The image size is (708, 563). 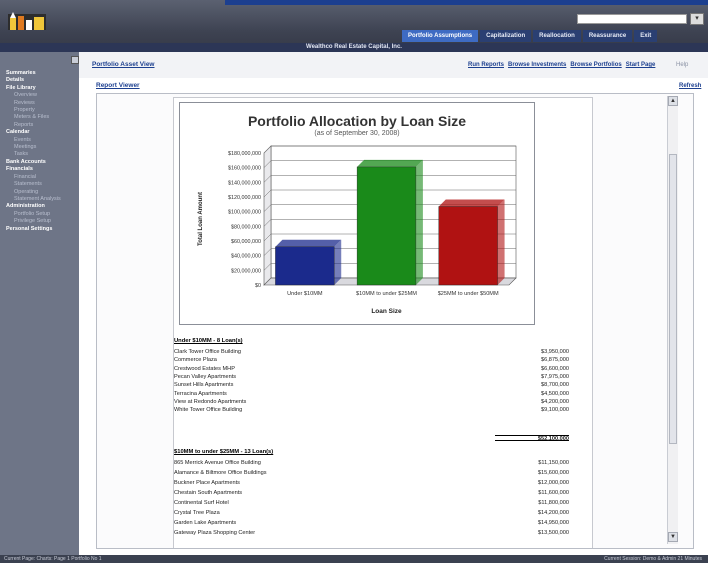 I want to click on y-tick-label: $0, so click(x=258, y=286).